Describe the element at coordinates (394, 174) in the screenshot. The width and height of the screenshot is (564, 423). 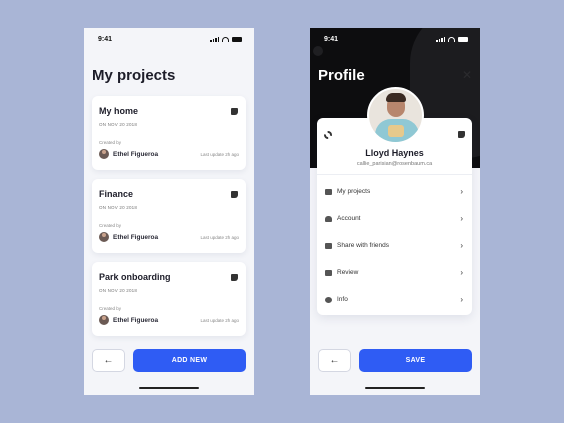
I see `divider` at that location.